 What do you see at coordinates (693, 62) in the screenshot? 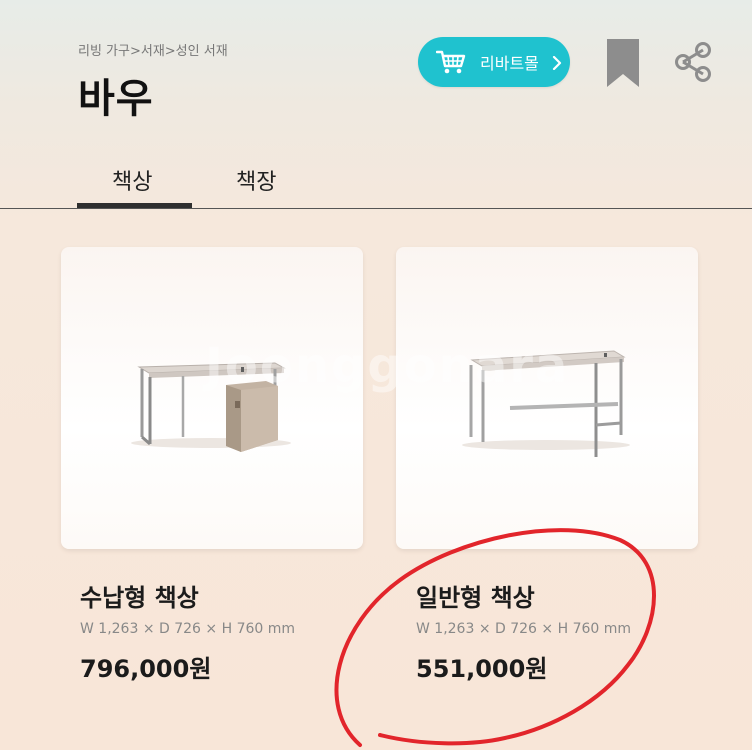
I see `share-icon` at bounding box center [693, 62].